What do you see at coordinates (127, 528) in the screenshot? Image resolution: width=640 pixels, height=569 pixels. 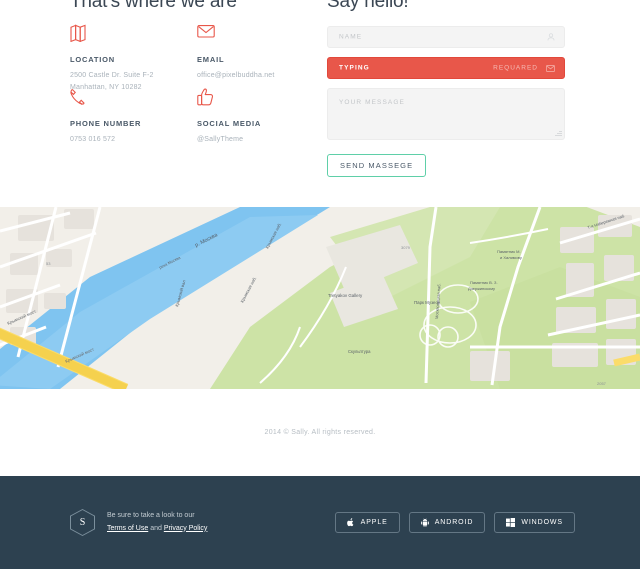 I see `terms-of-use-link: Terms of Use` at bounding box center [127, 528].